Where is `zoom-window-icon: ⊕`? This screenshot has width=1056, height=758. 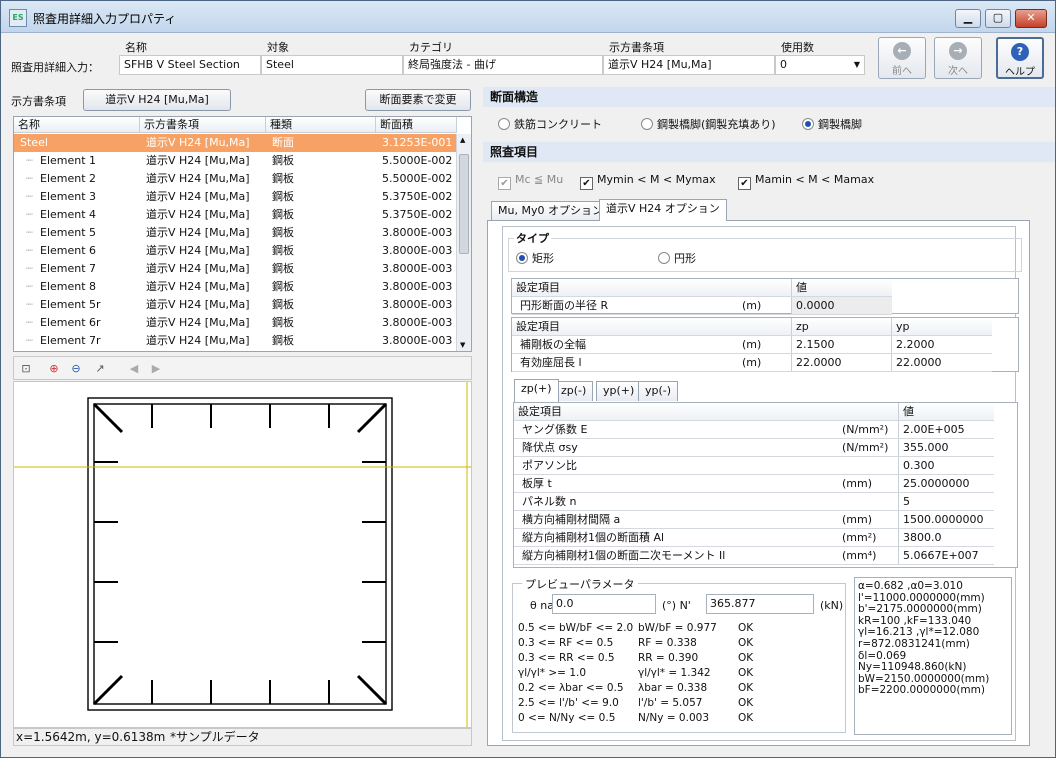
zoom-window-icon: ⊕ is located at coordinates (54, 369).